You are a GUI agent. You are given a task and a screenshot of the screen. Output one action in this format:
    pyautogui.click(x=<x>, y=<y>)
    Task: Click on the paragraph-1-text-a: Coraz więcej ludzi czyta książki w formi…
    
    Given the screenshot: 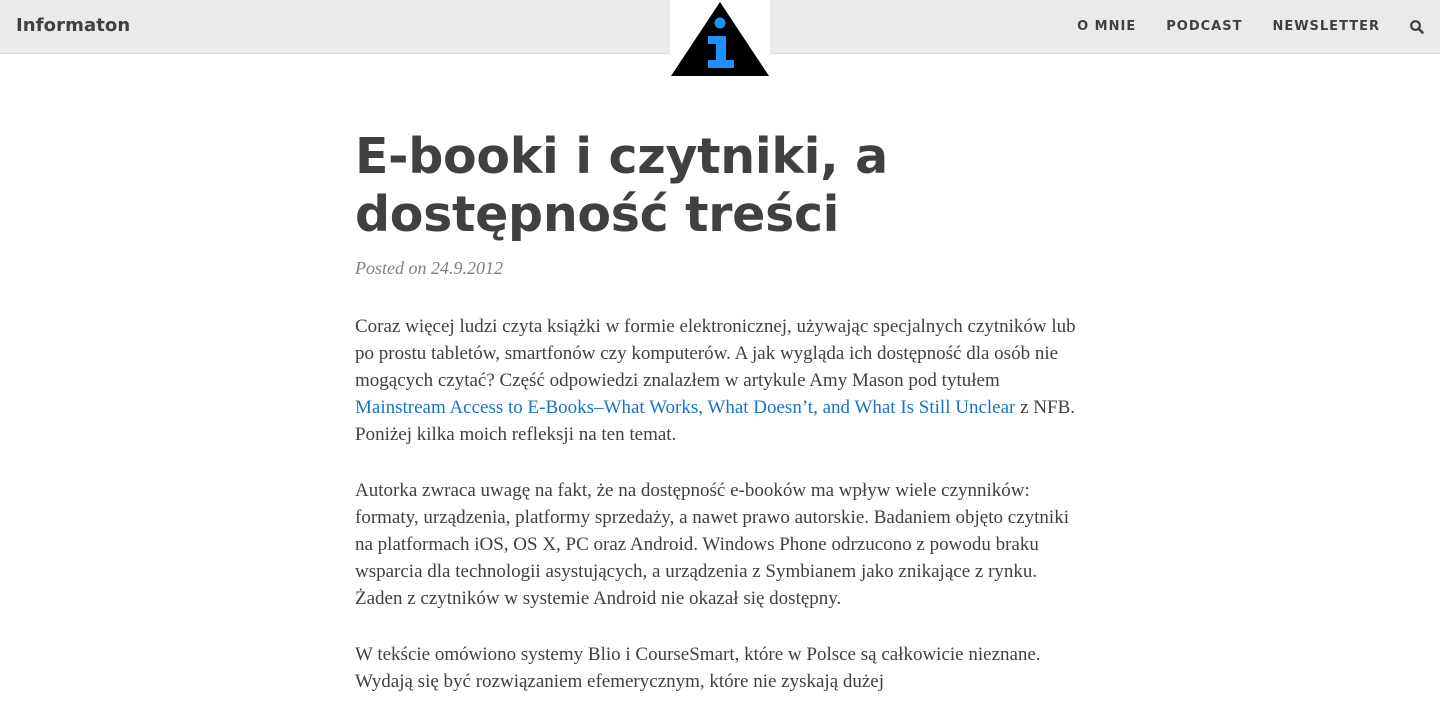 What is the action you would take?
    pyautogui.click(x=715, y=353)
    